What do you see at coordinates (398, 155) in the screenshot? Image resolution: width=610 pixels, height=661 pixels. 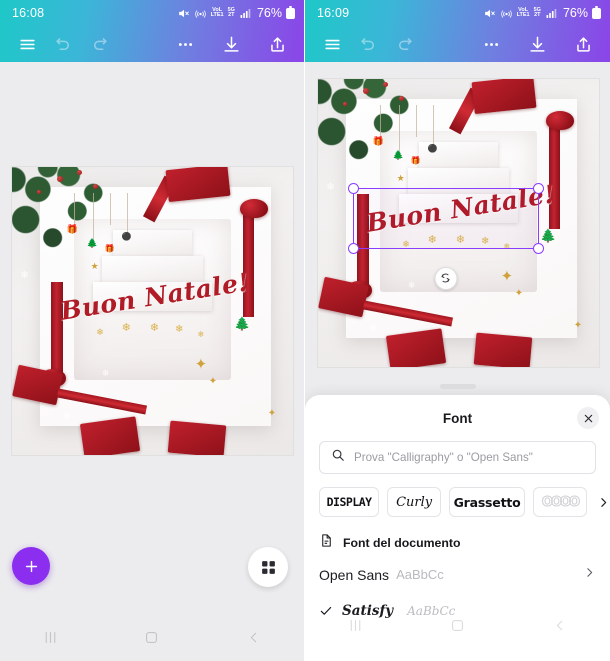 I see `gold-ornament: 🌲` at bounding box center [398, 155].